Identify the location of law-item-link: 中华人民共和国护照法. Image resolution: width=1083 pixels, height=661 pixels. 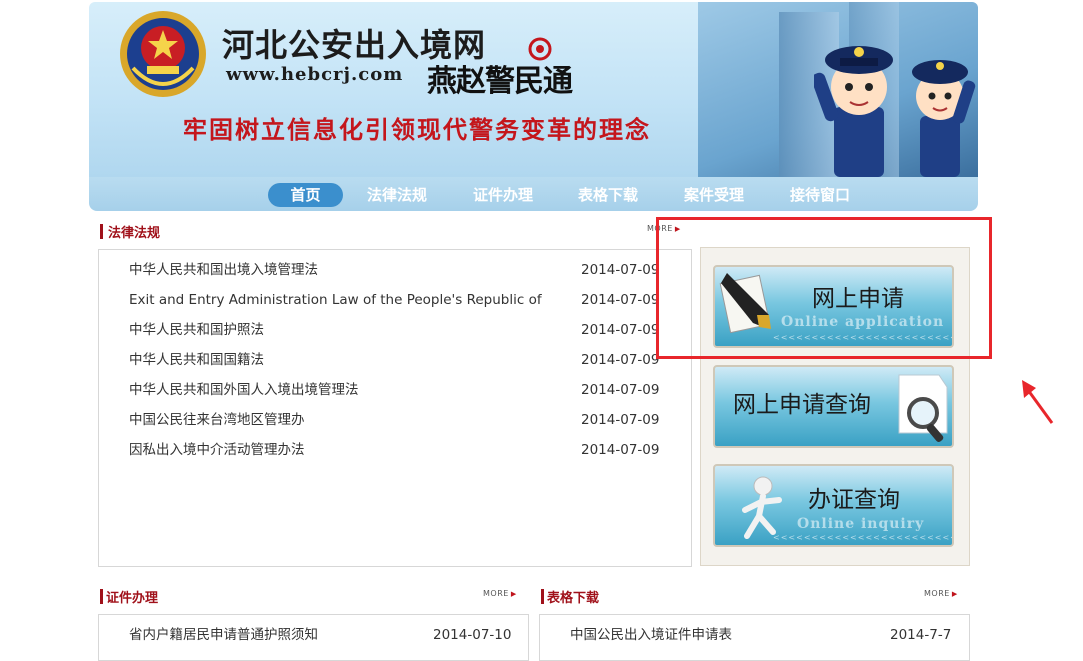
(196, 330).